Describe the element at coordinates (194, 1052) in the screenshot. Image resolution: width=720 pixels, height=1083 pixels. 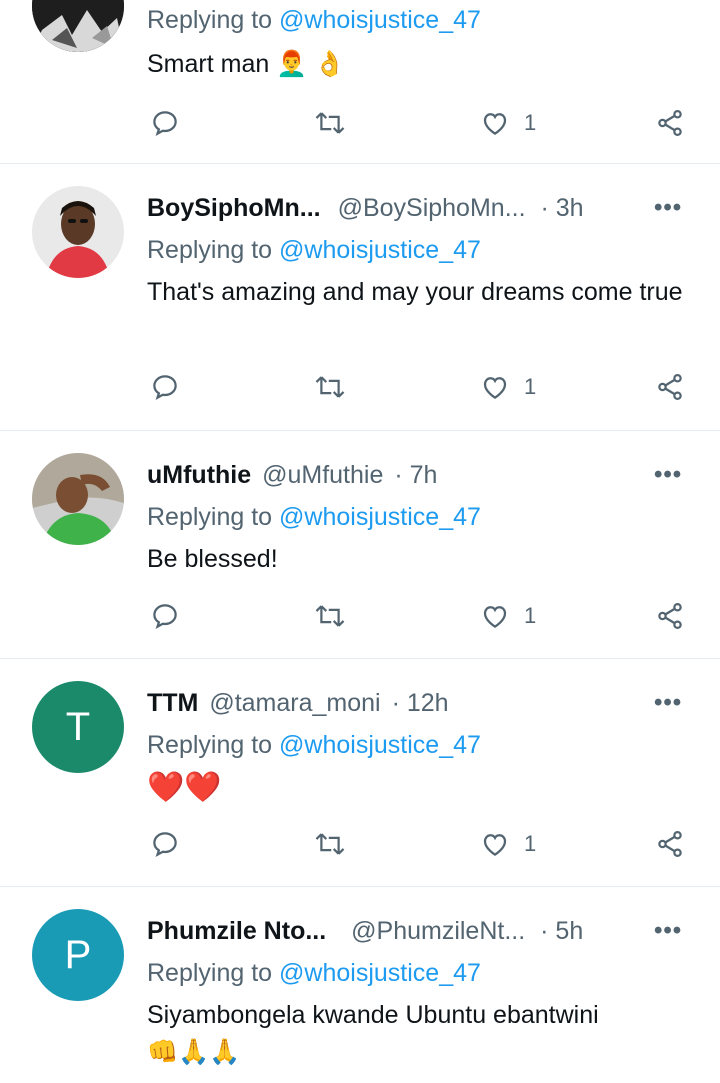
I see `tweet-emoji: 👊🙏🙏` at that location.